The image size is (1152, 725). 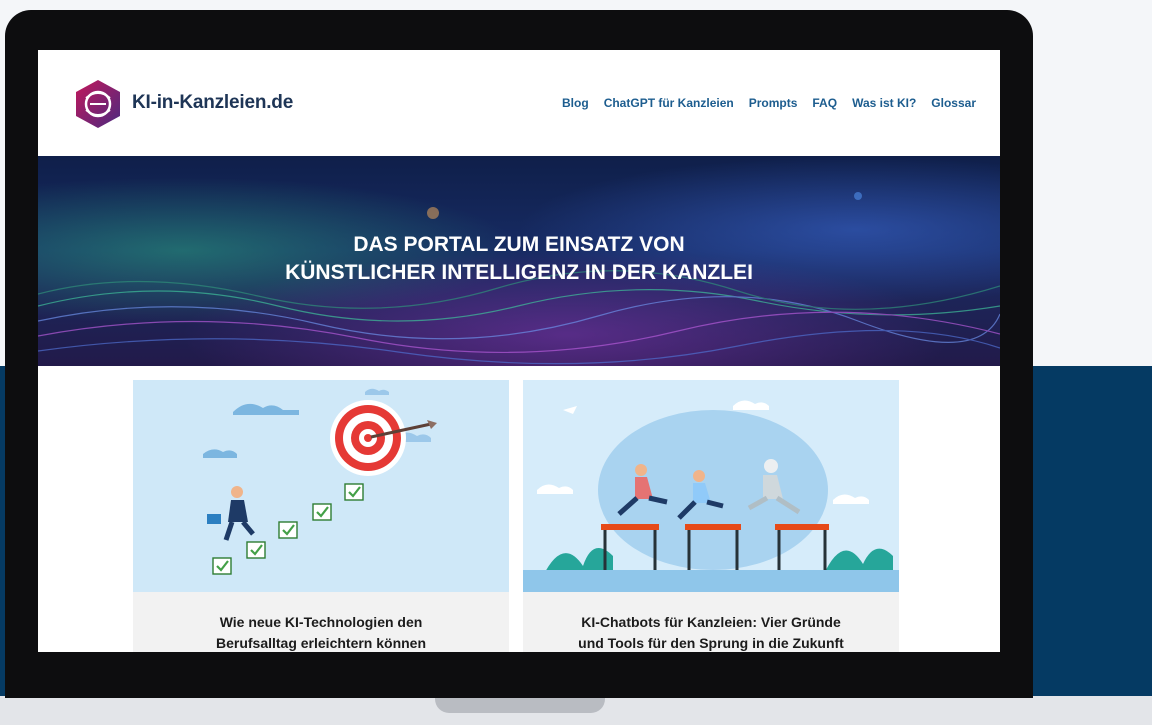 I want to click on nav-item-prompts: Prompts, so click(x=773, y=103).